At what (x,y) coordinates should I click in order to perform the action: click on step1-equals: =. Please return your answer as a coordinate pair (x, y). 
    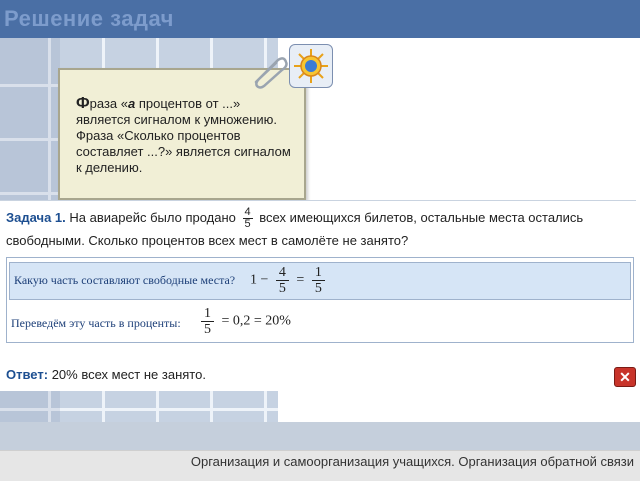
    Looking at the image, I should click on (300, 280).